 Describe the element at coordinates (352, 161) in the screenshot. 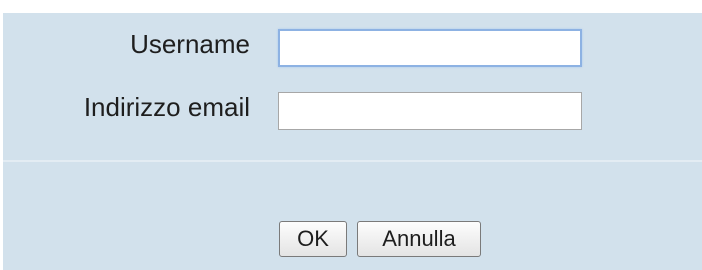

I see `section-divider` at that location.